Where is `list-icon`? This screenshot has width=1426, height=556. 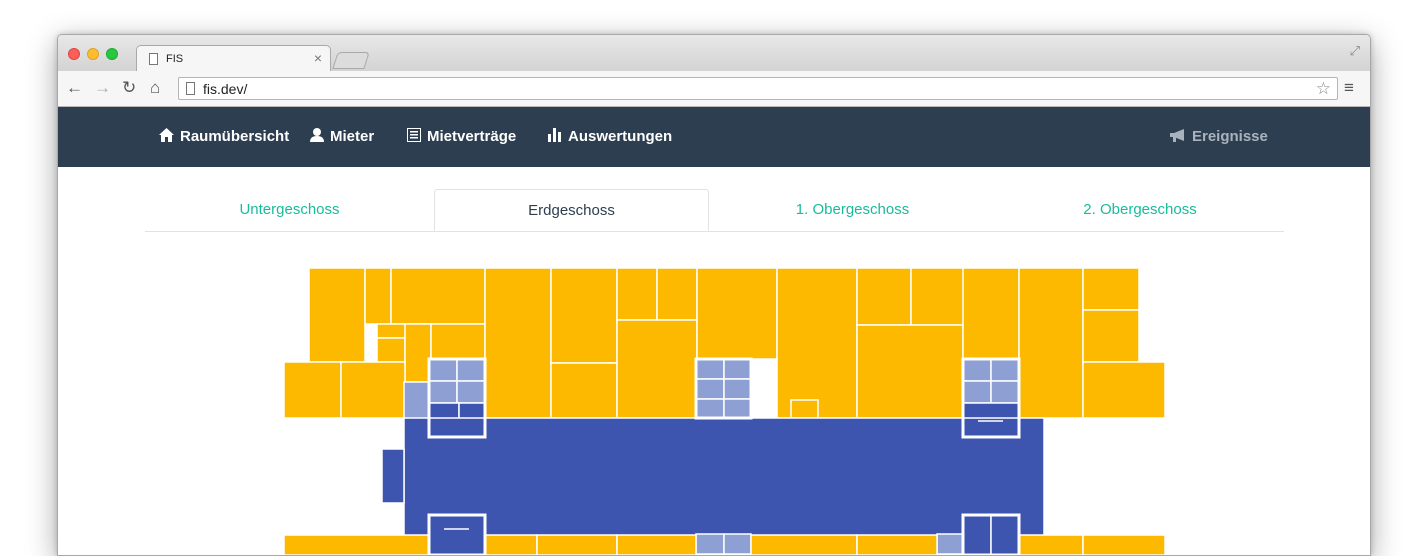 list-icon is located at coordinates (414, 136).